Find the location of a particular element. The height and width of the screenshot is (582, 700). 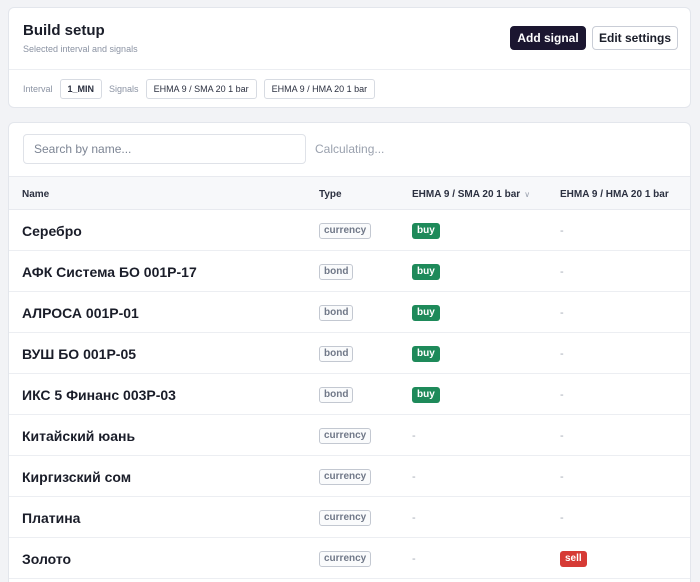

header-signal-2: EHMA 9 / HMA 20 1 bar is located at coordinates (614, 194).